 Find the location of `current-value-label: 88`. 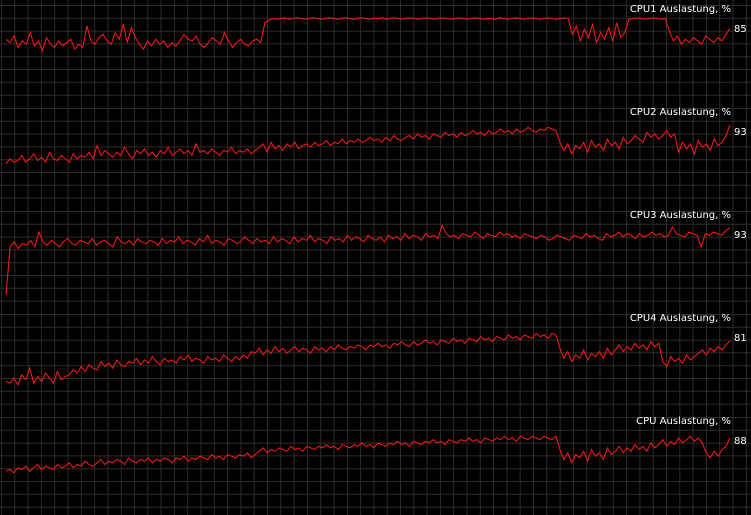

current-value-label: 88 is located at coordinates (740, 441).